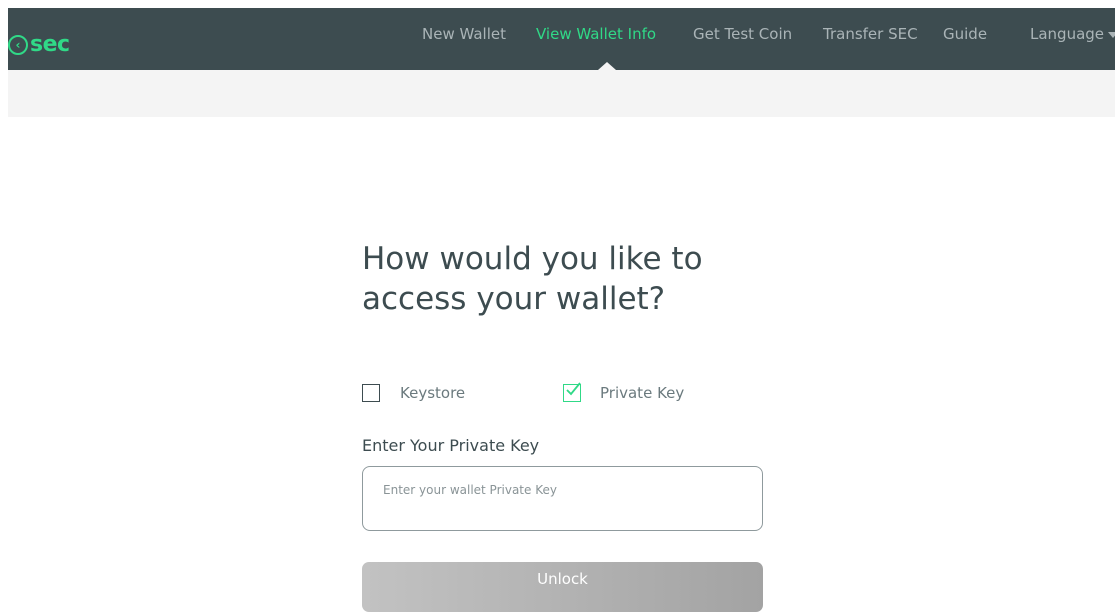 The height and width of the screenshot is (612, 1115). Describe the element at coordinates (607, 66) in the screenshot. I see `active-nav-pointer-icon` at that location.